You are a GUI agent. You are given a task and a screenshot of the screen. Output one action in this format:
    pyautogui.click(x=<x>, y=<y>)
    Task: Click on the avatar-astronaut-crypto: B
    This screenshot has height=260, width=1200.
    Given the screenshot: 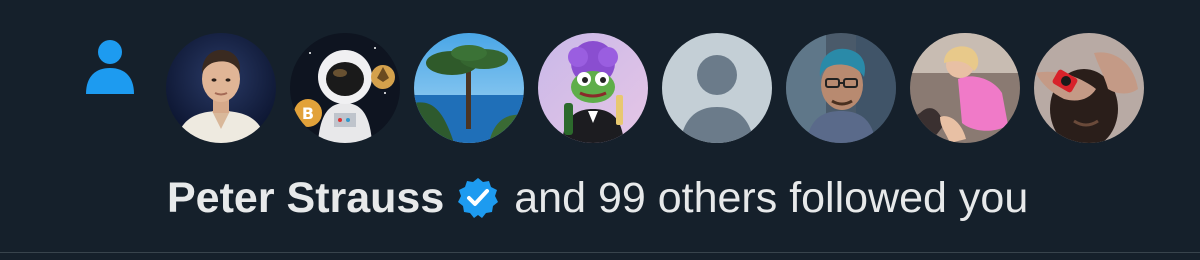 What is the action you would take?
    pyautogui.click(x=345, y=88)
    